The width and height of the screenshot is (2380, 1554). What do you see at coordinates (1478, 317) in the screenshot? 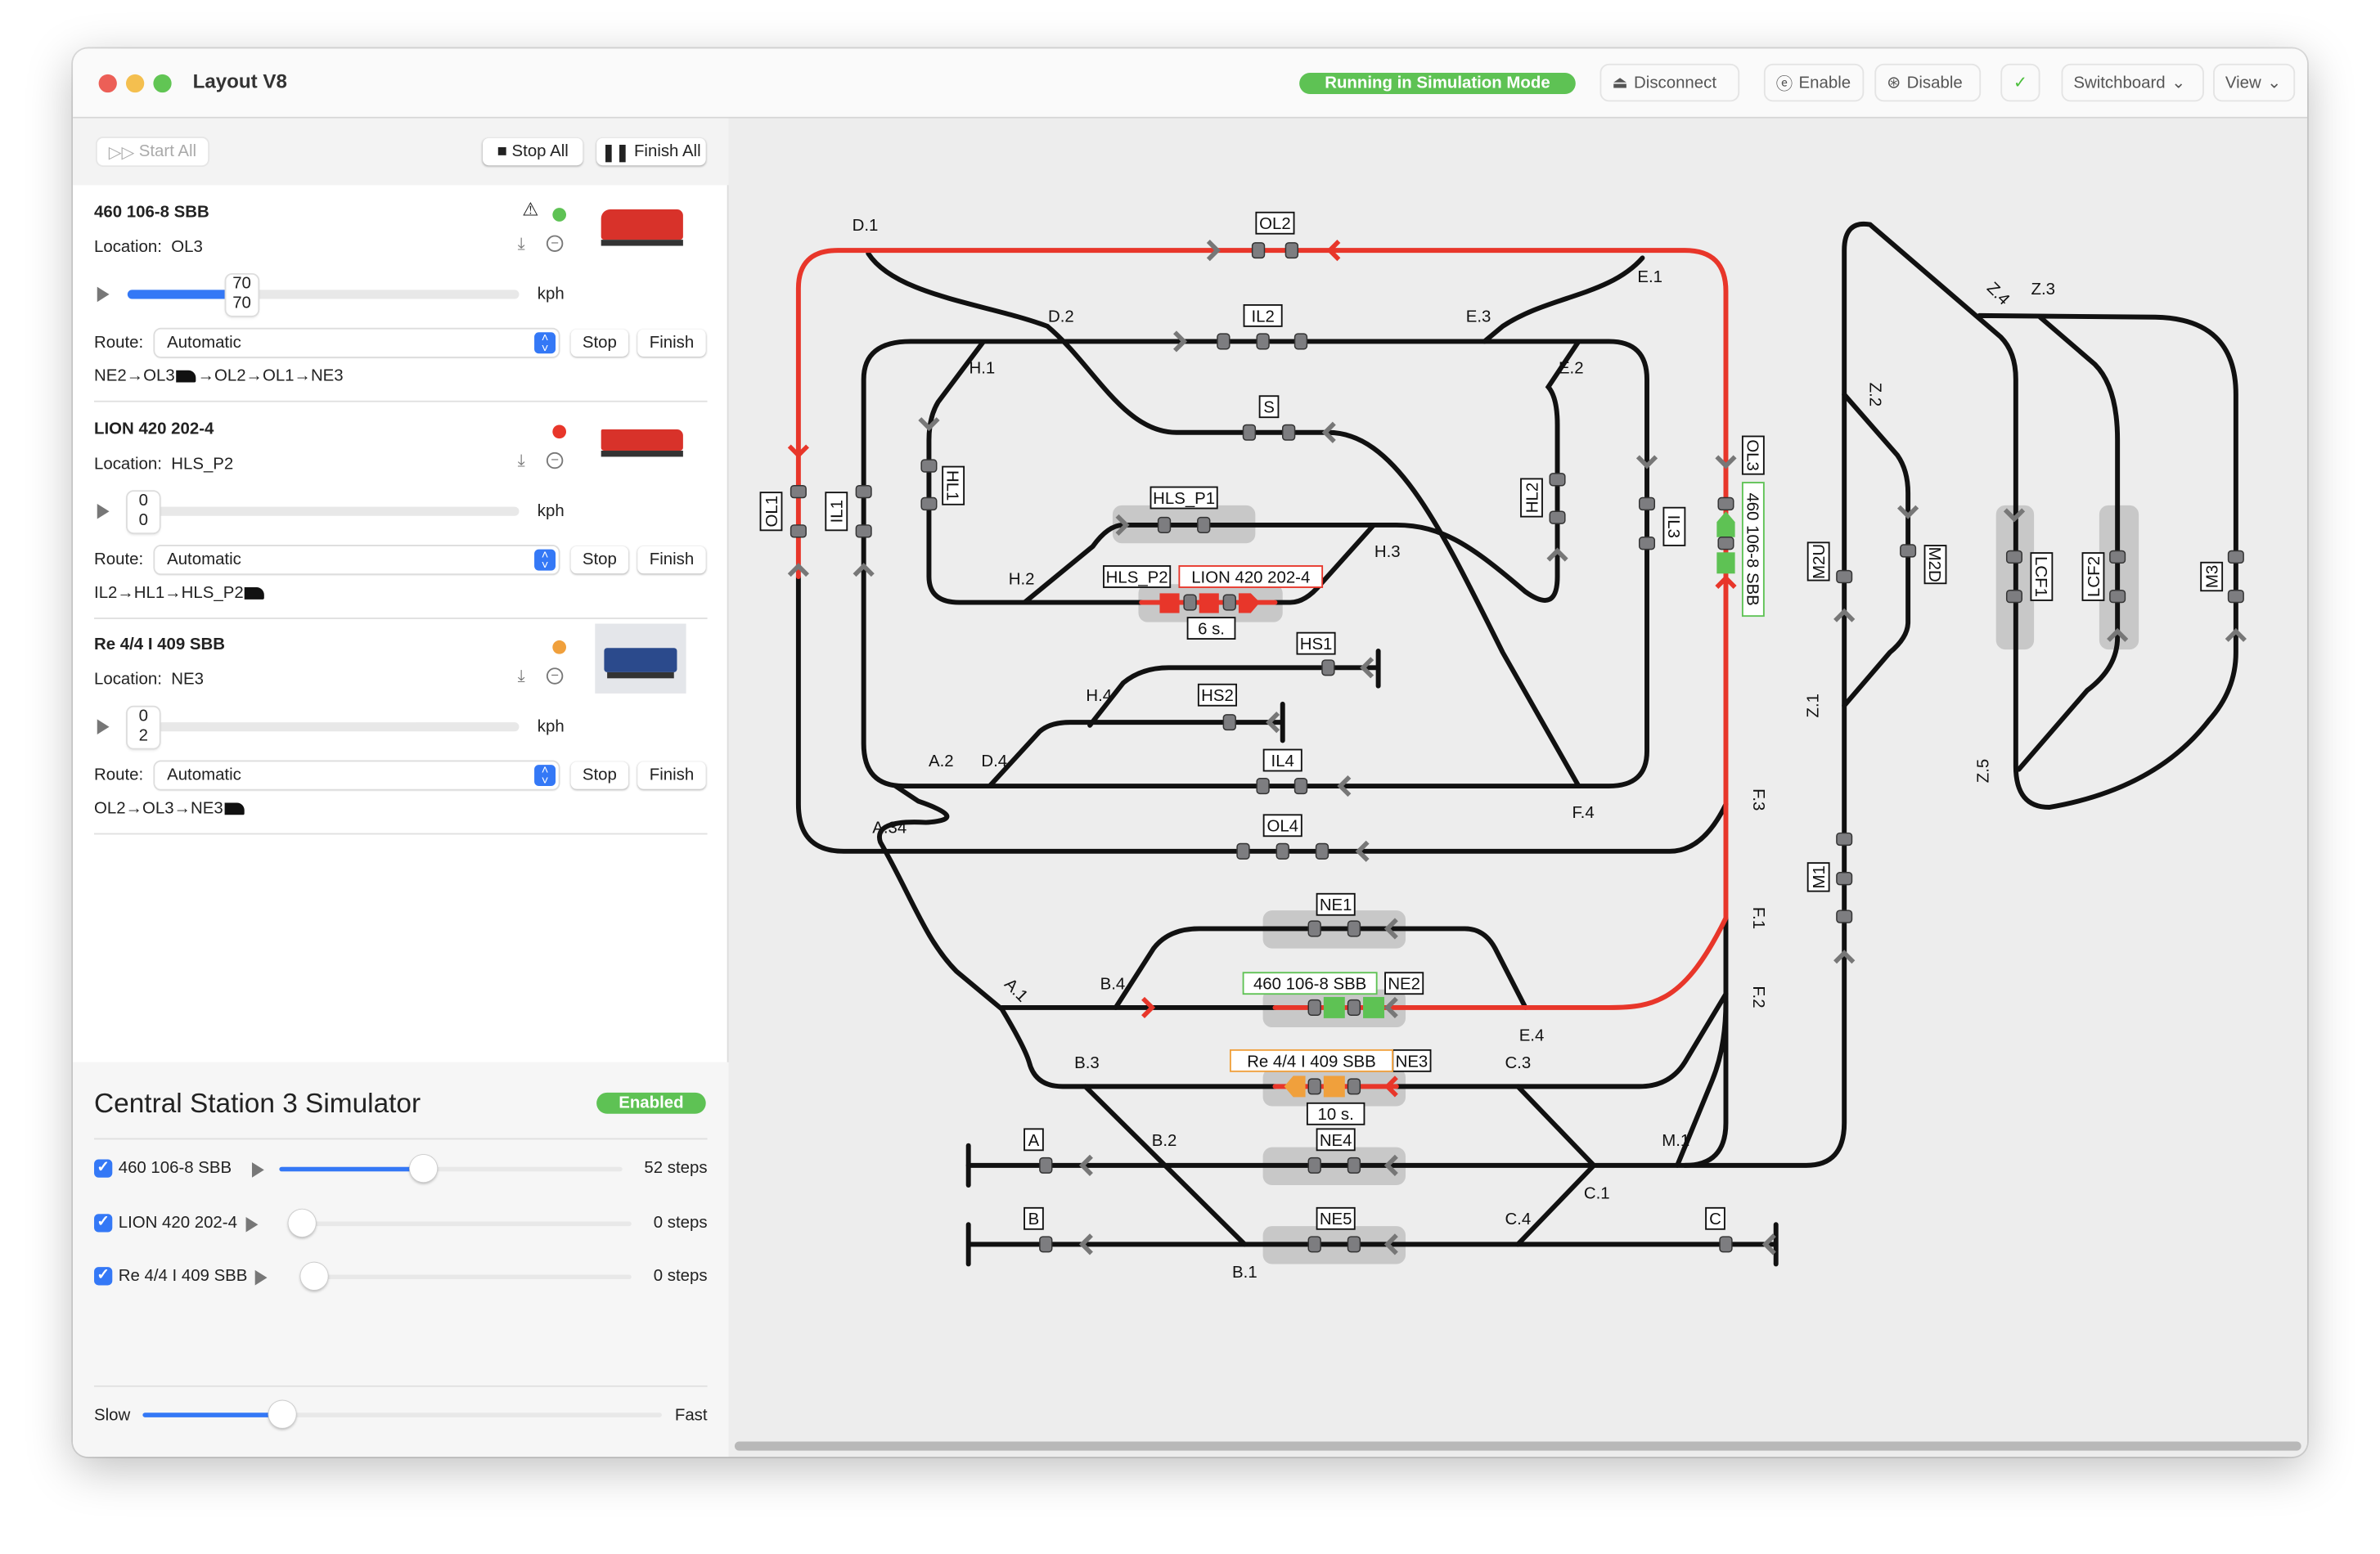
I see `turnout-label: E.3` at bounding box center [1478, 317].